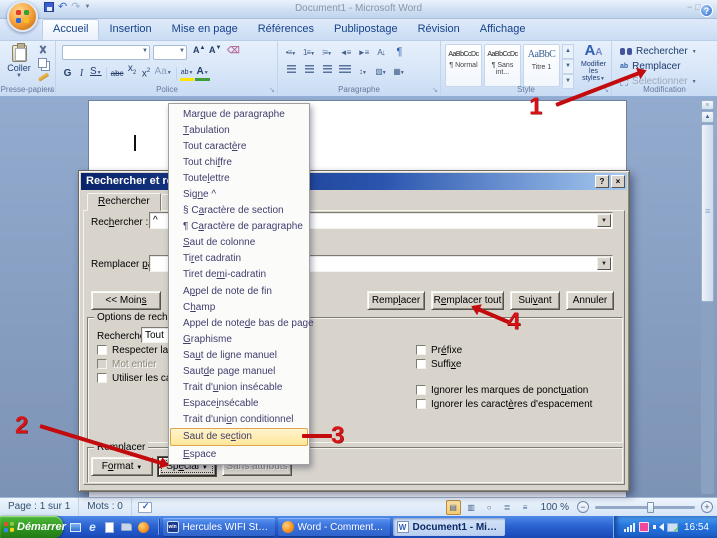  I want to click on firefox-icon, so click(143, 527).